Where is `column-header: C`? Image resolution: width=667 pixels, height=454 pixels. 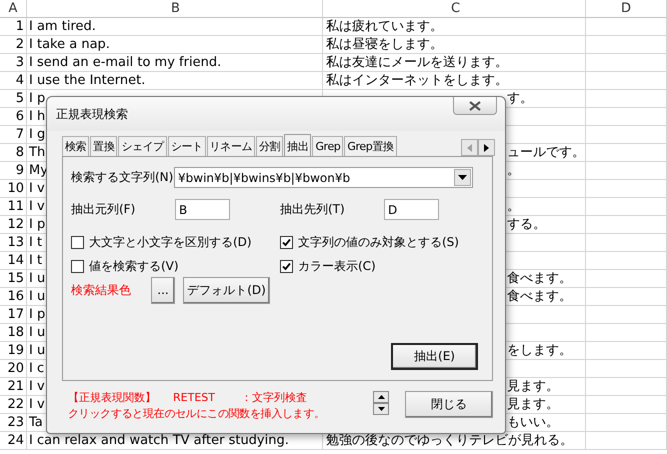
column-header: C is located at coordinates (454, 9).